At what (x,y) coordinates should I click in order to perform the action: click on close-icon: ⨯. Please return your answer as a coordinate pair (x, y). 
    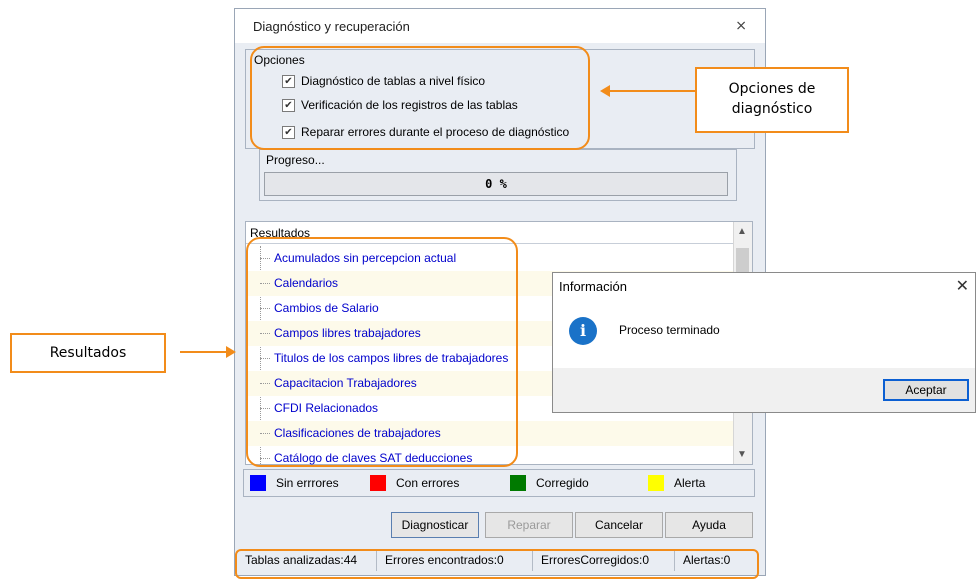
    Looking at the image, I should click on (741, 25).